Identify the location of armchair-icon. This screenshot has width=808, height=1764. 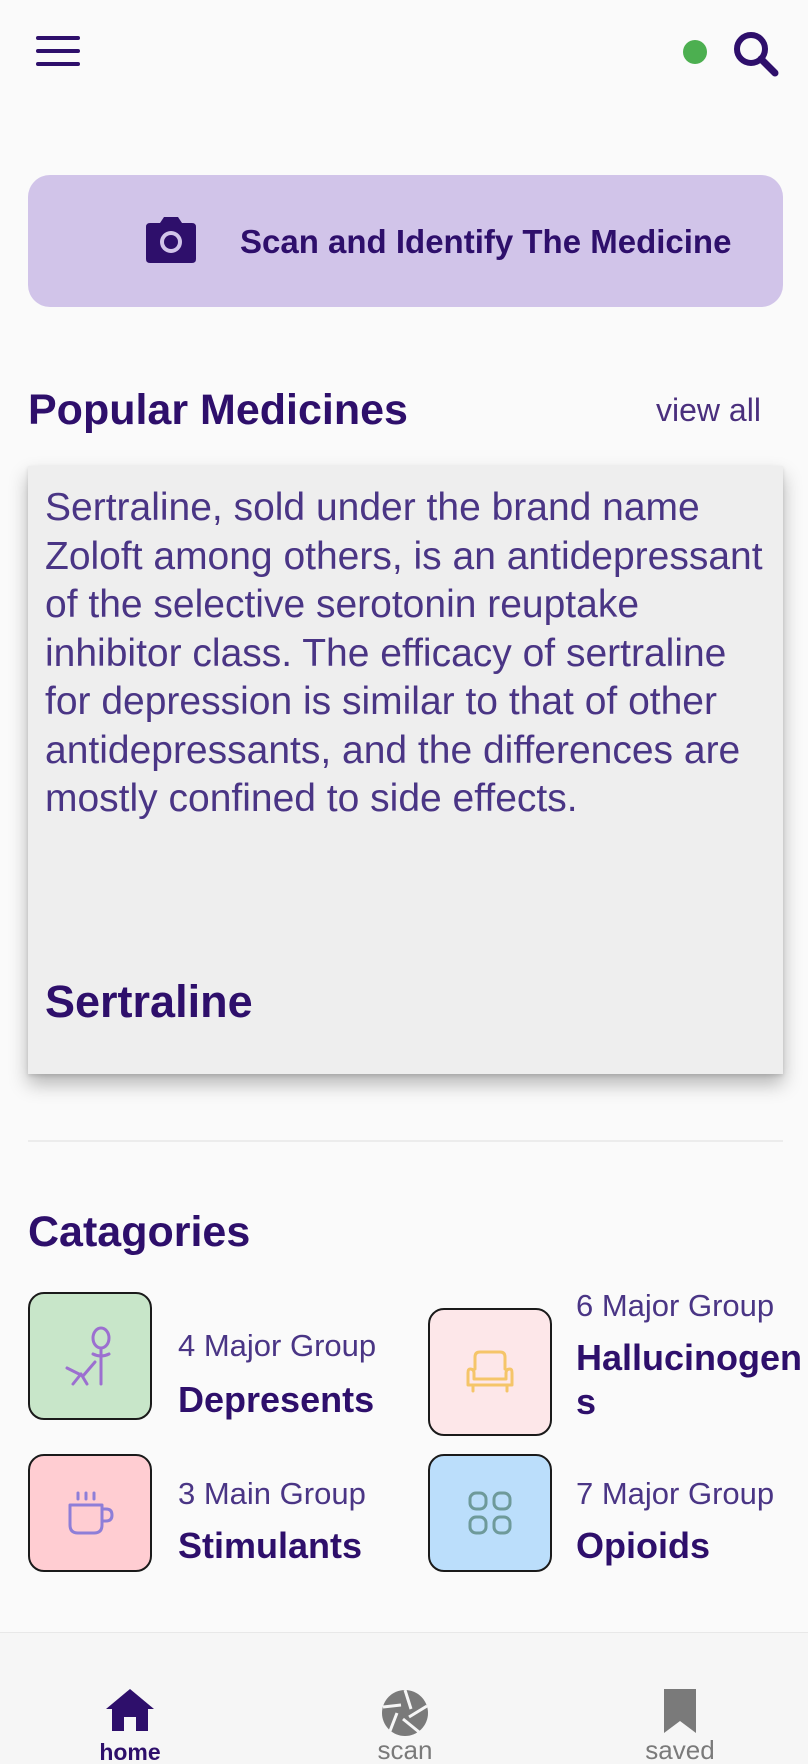
(490, 1372).